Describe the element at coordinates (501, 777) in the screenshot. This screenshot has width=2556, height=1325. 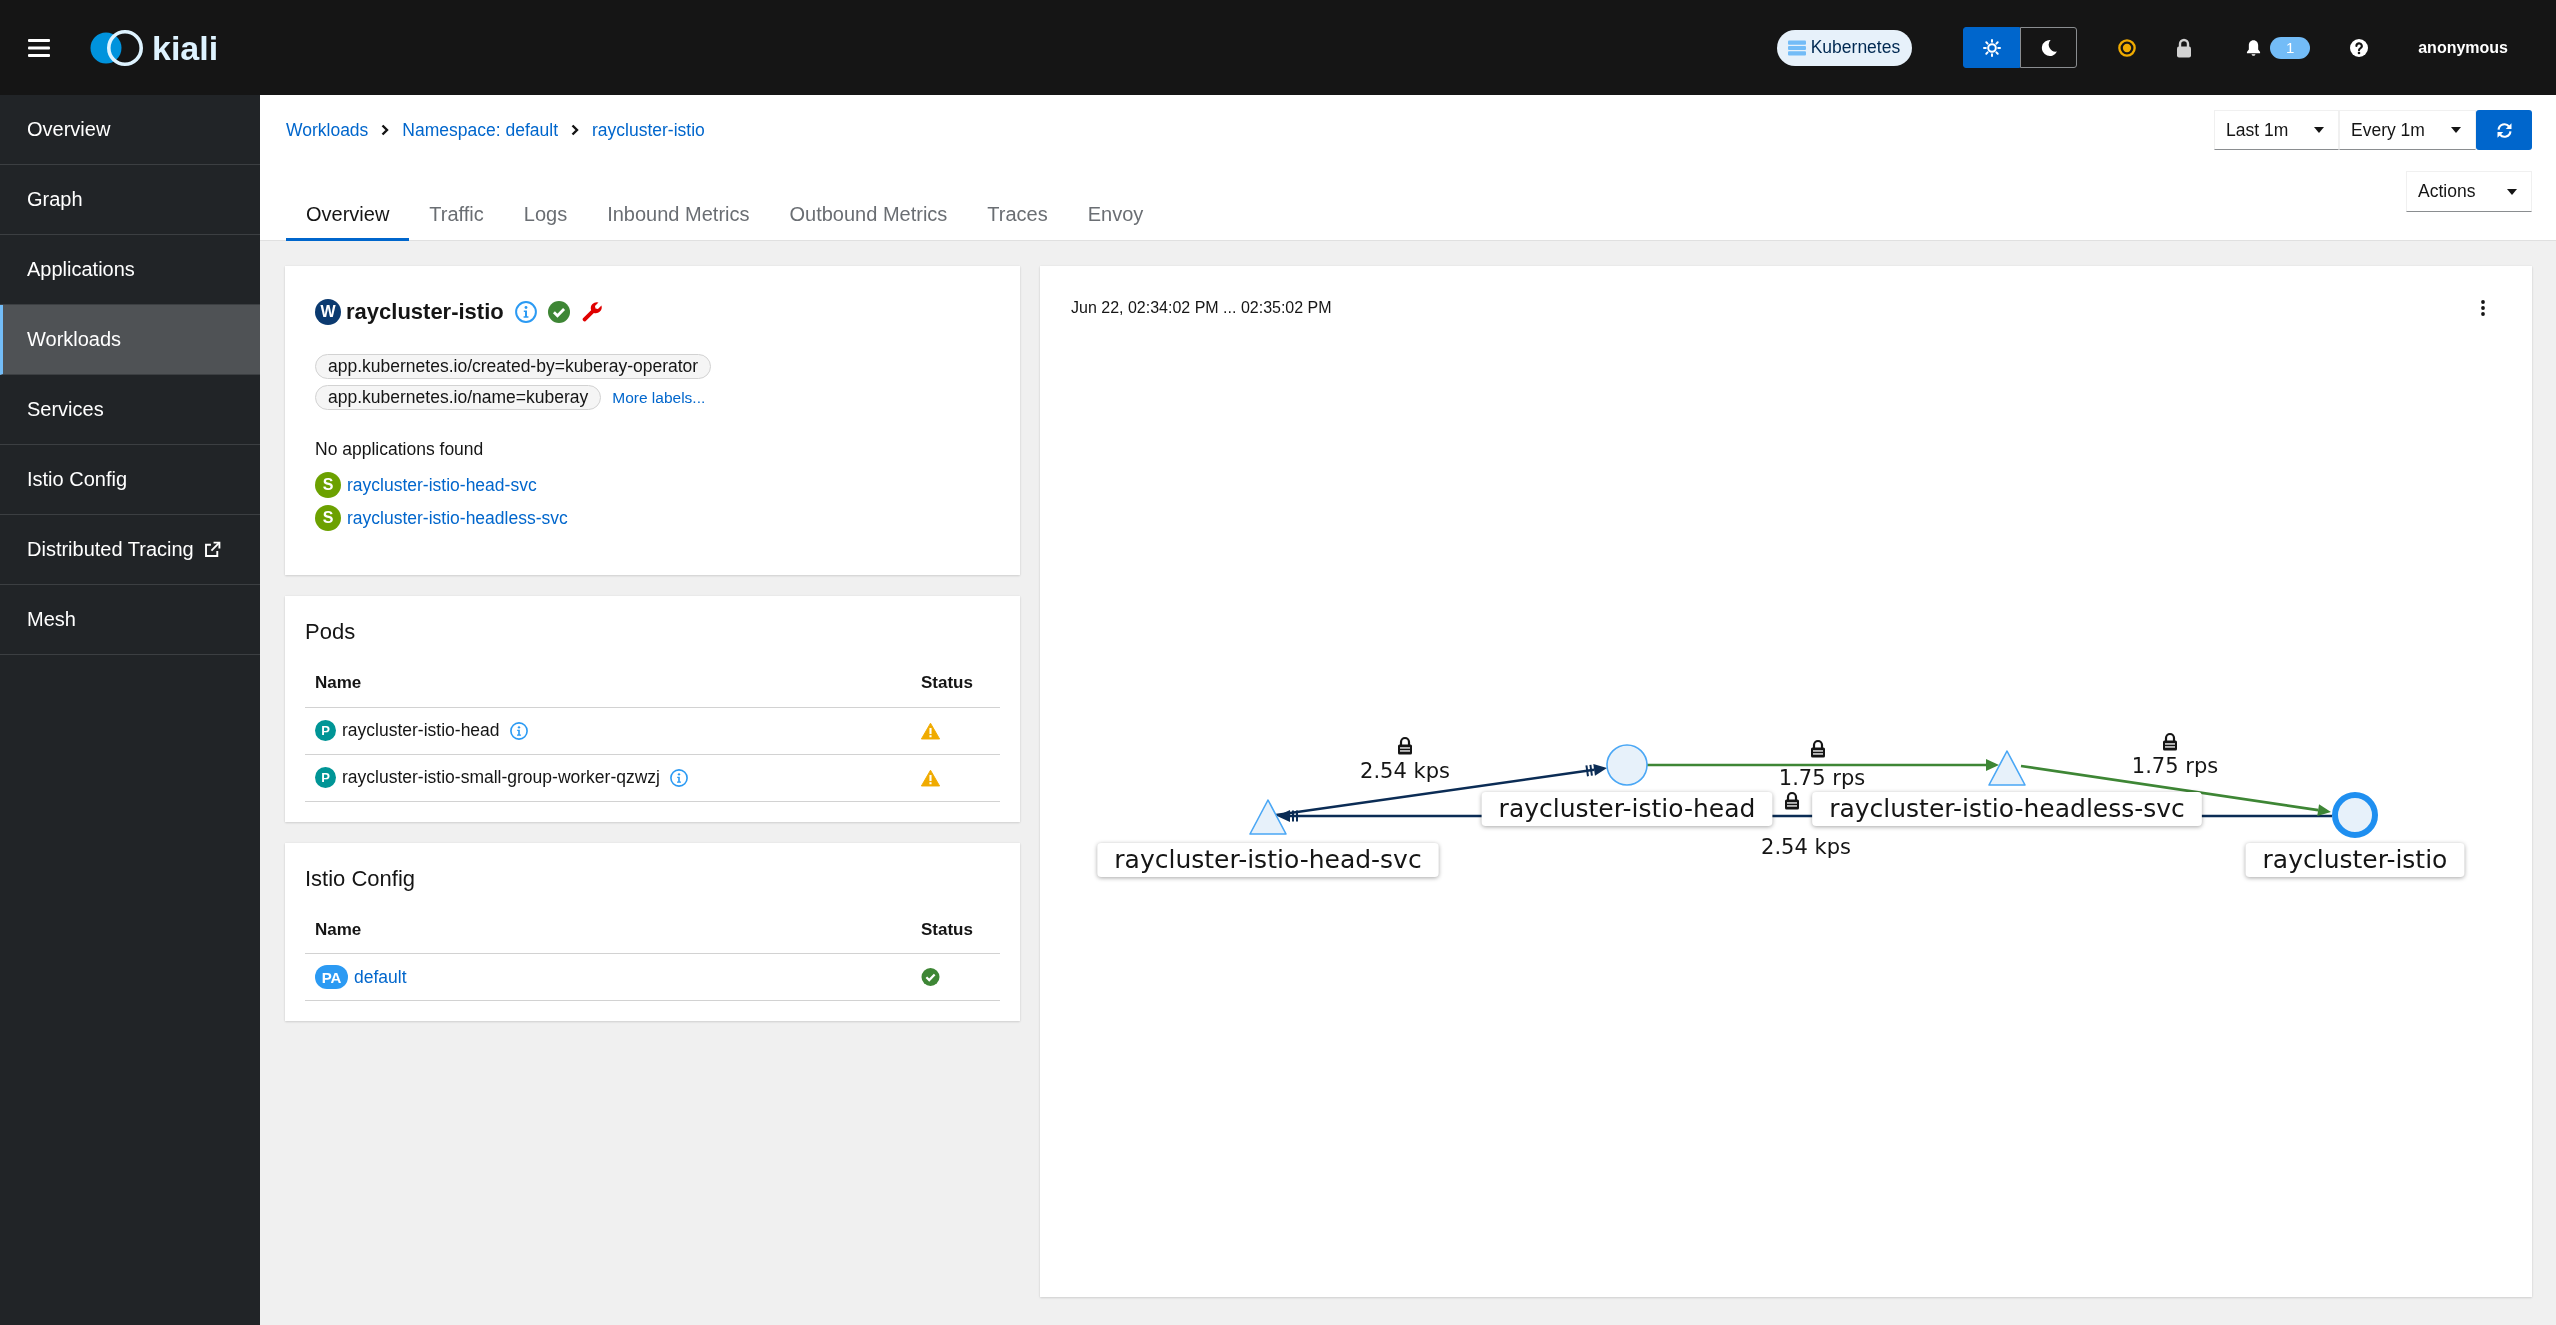
I see `pod-name: raycluster-istio-small-group-worker-qzwzj` at that location.